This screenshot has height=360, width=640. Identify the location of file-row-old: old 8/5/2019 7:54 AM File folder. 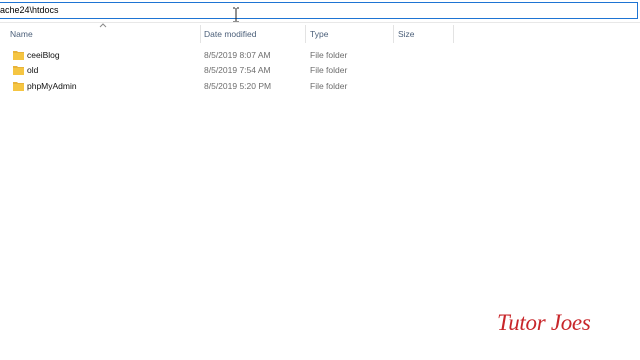
(230, 70).